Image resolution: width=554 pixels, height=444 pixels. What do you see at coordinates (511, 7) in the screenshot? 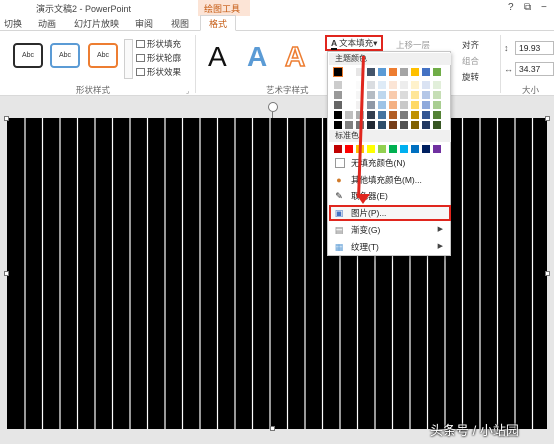
I see `help-button: ?` at bounding box center [511, 7].